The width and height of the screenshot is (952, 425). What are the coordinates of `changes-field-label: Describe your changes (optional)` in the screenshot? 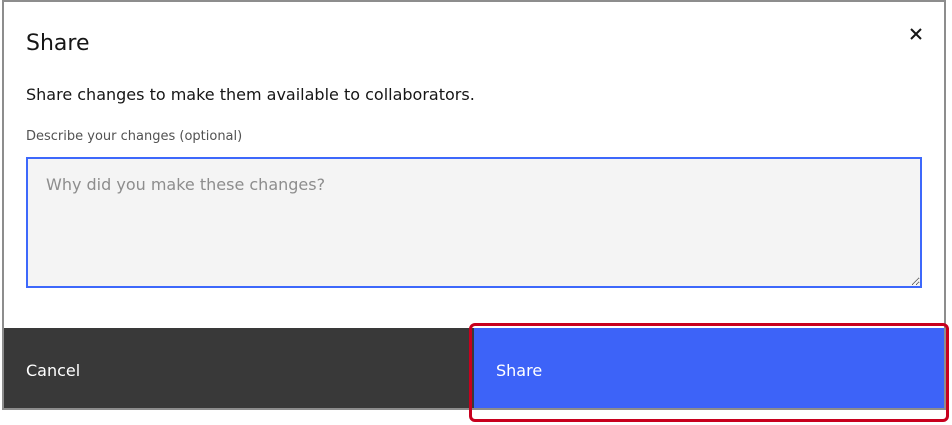 It's located at (134, 136).